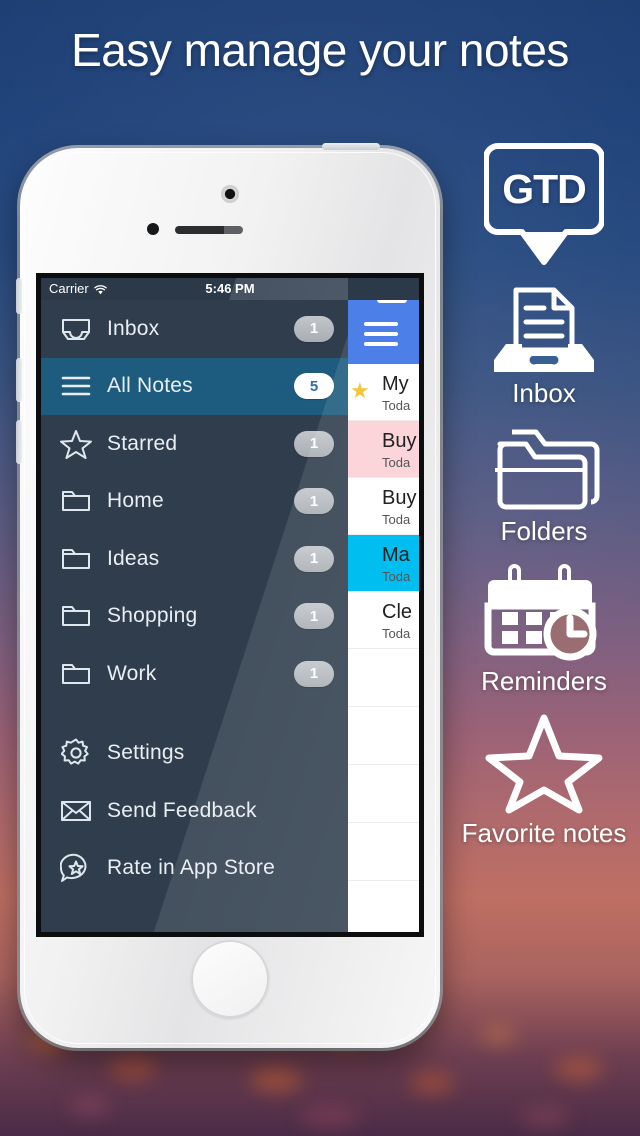  Describe the element at coordinates (133, 328) in the screenshot. I see `sidebar-item-label: Inbox` at that location.